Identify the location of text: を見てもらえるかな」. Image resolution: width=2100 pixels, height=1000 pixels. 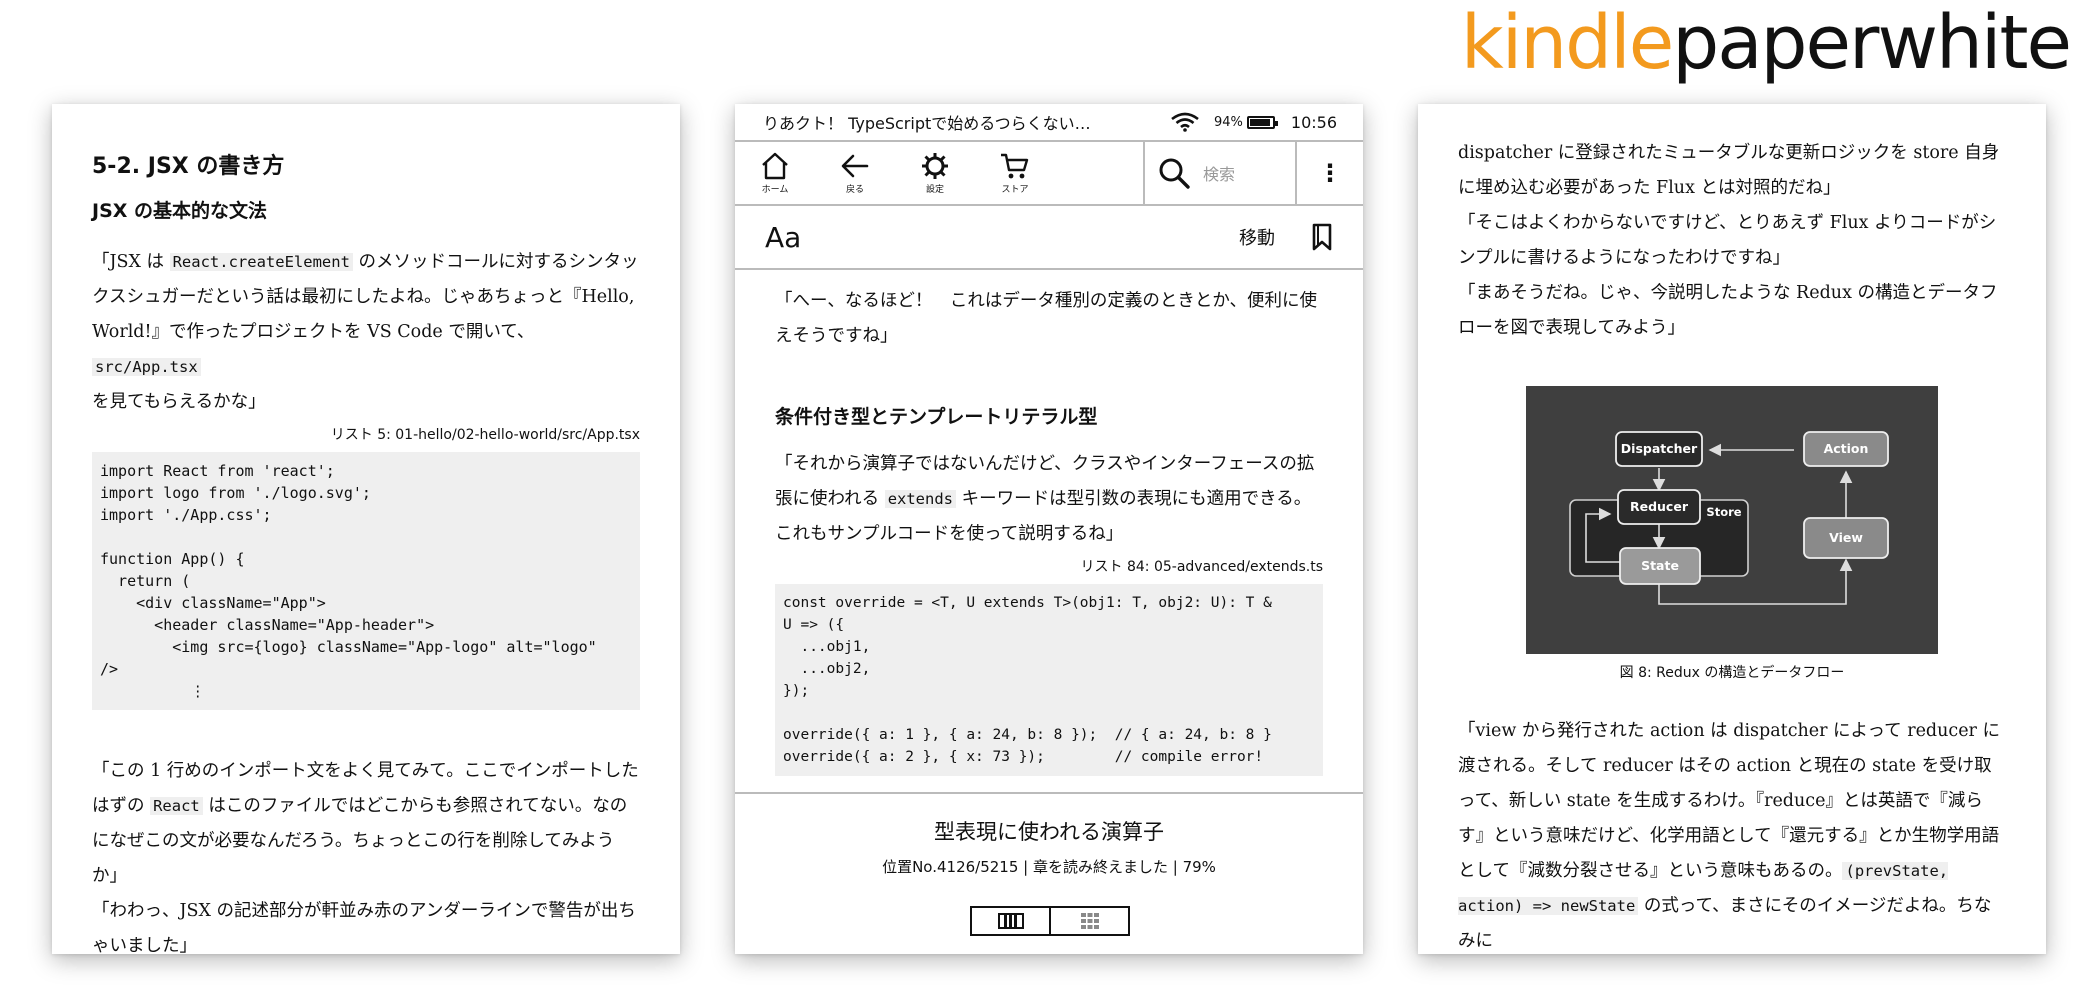
(179, 402).